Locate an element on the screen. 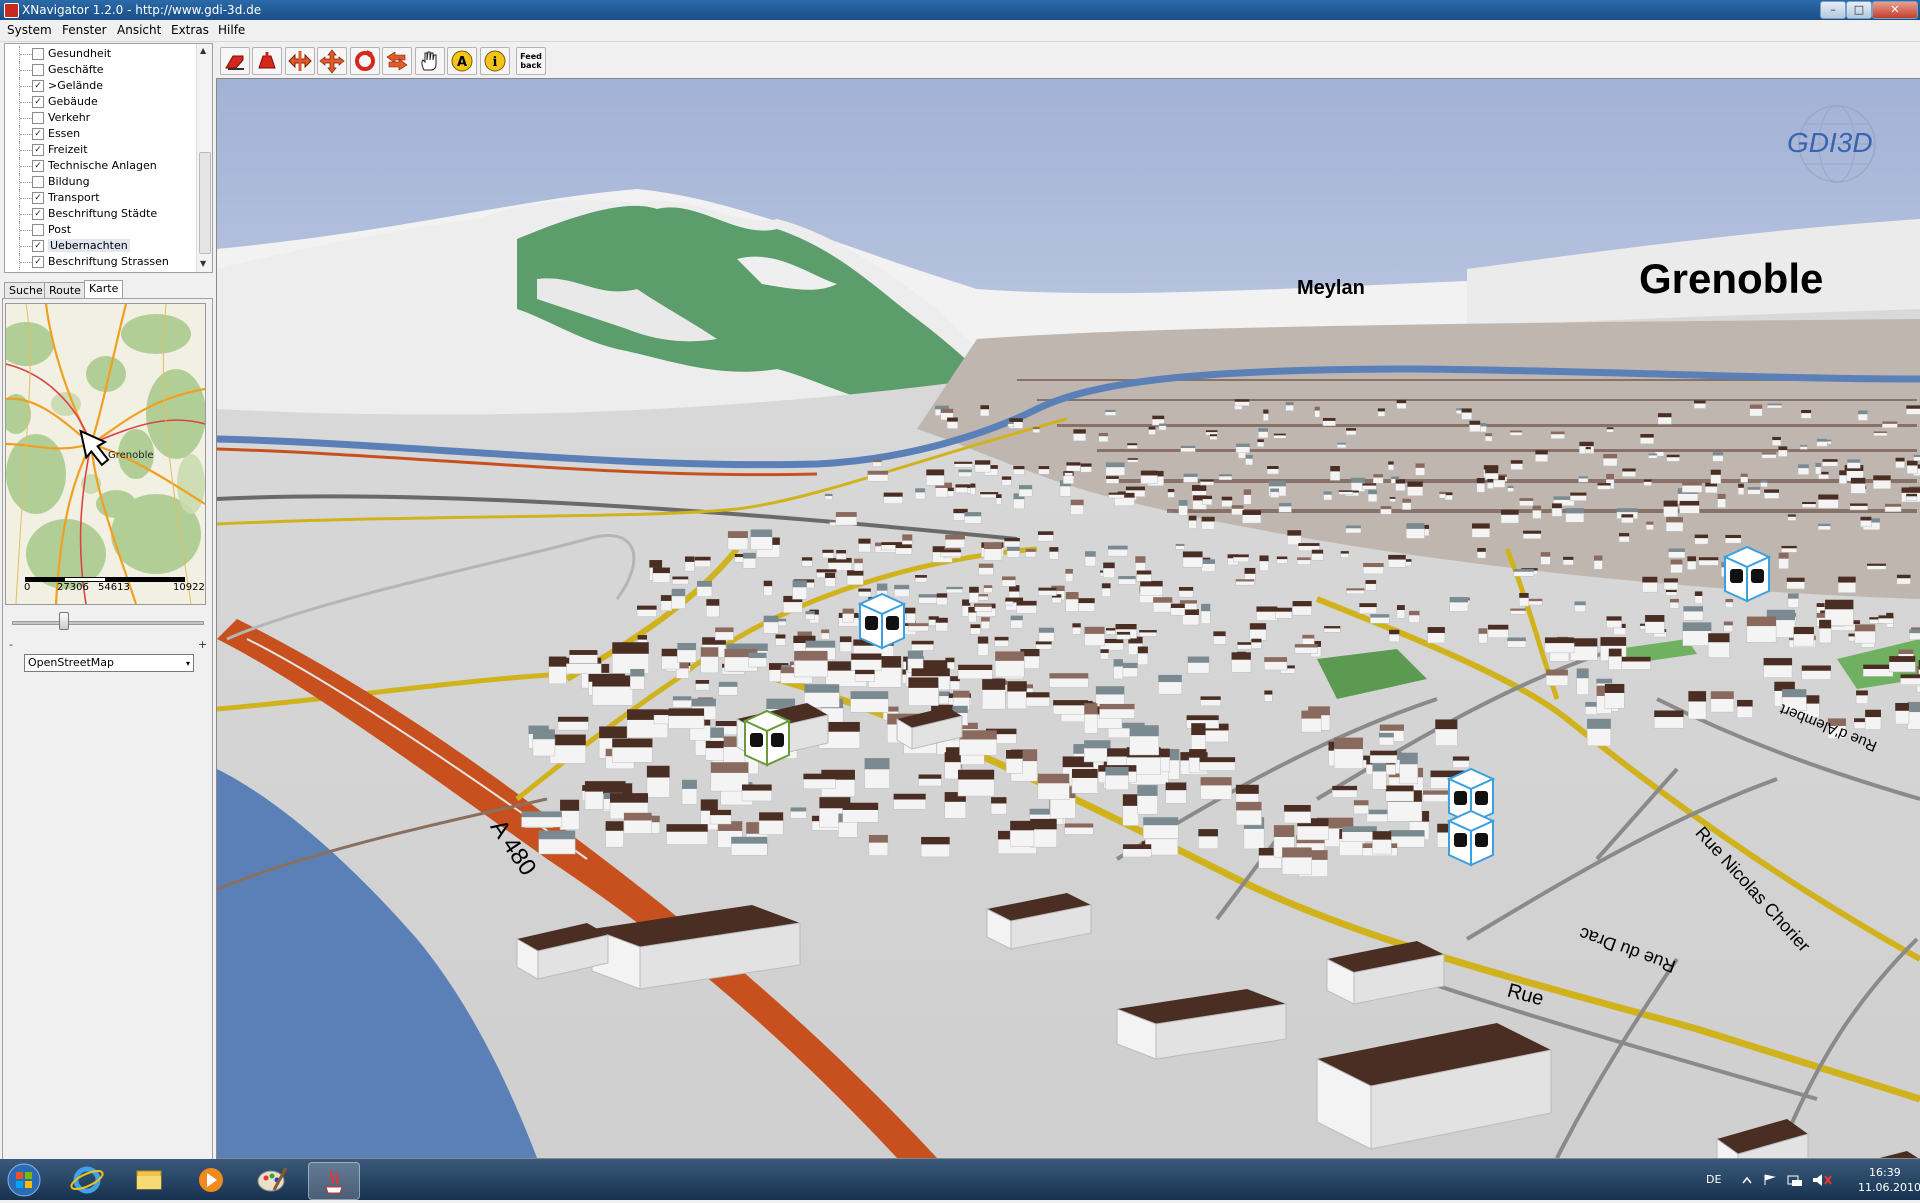 Image resolution: width=1920 pixels, height=1203 pixels. layer-label: Verkehr is located at coordinates (69, 117).